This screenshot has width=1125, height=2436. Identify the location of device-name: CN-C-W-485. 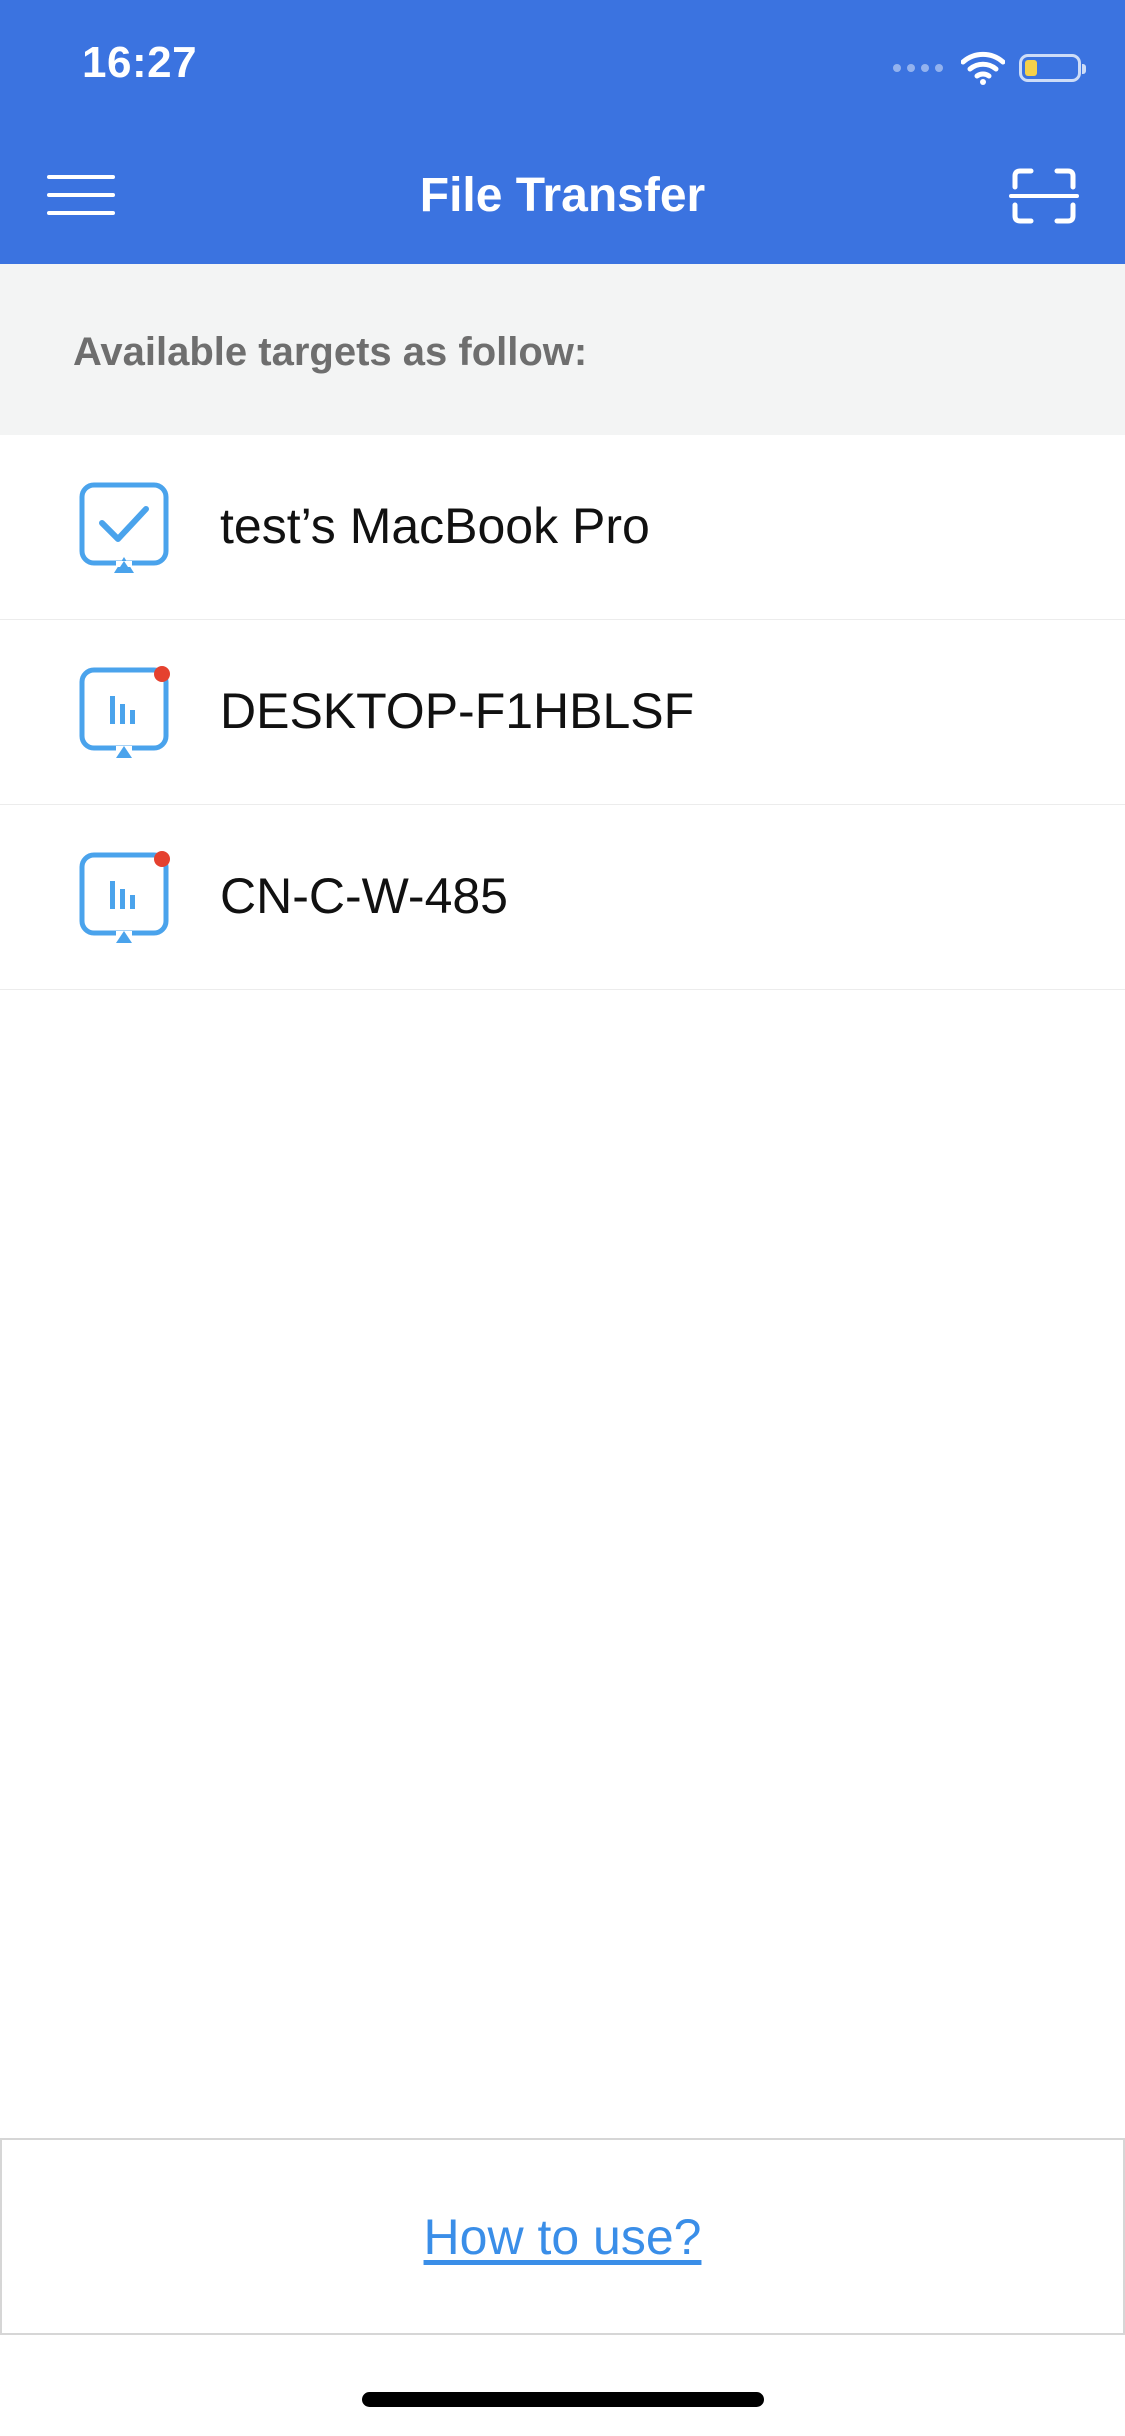
(364, 896).